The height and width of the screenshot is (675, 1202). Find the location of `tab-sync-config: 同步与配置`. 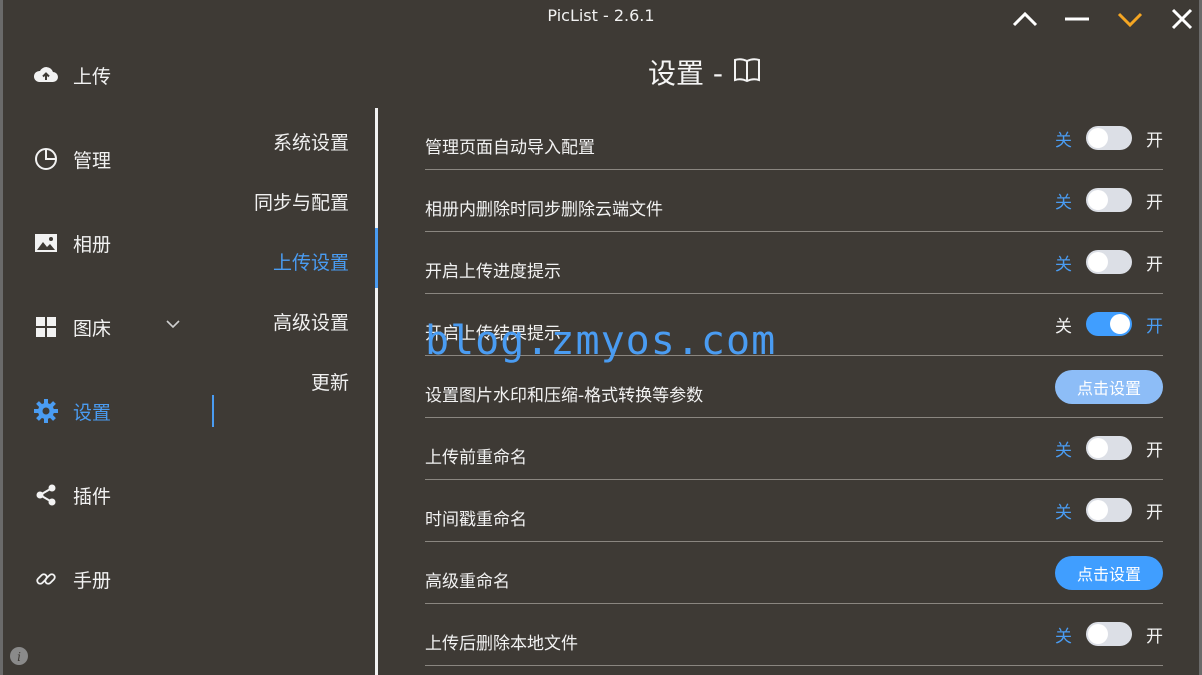

tab-sync-config: 同步与配置 is located at coordinates (301, 201).